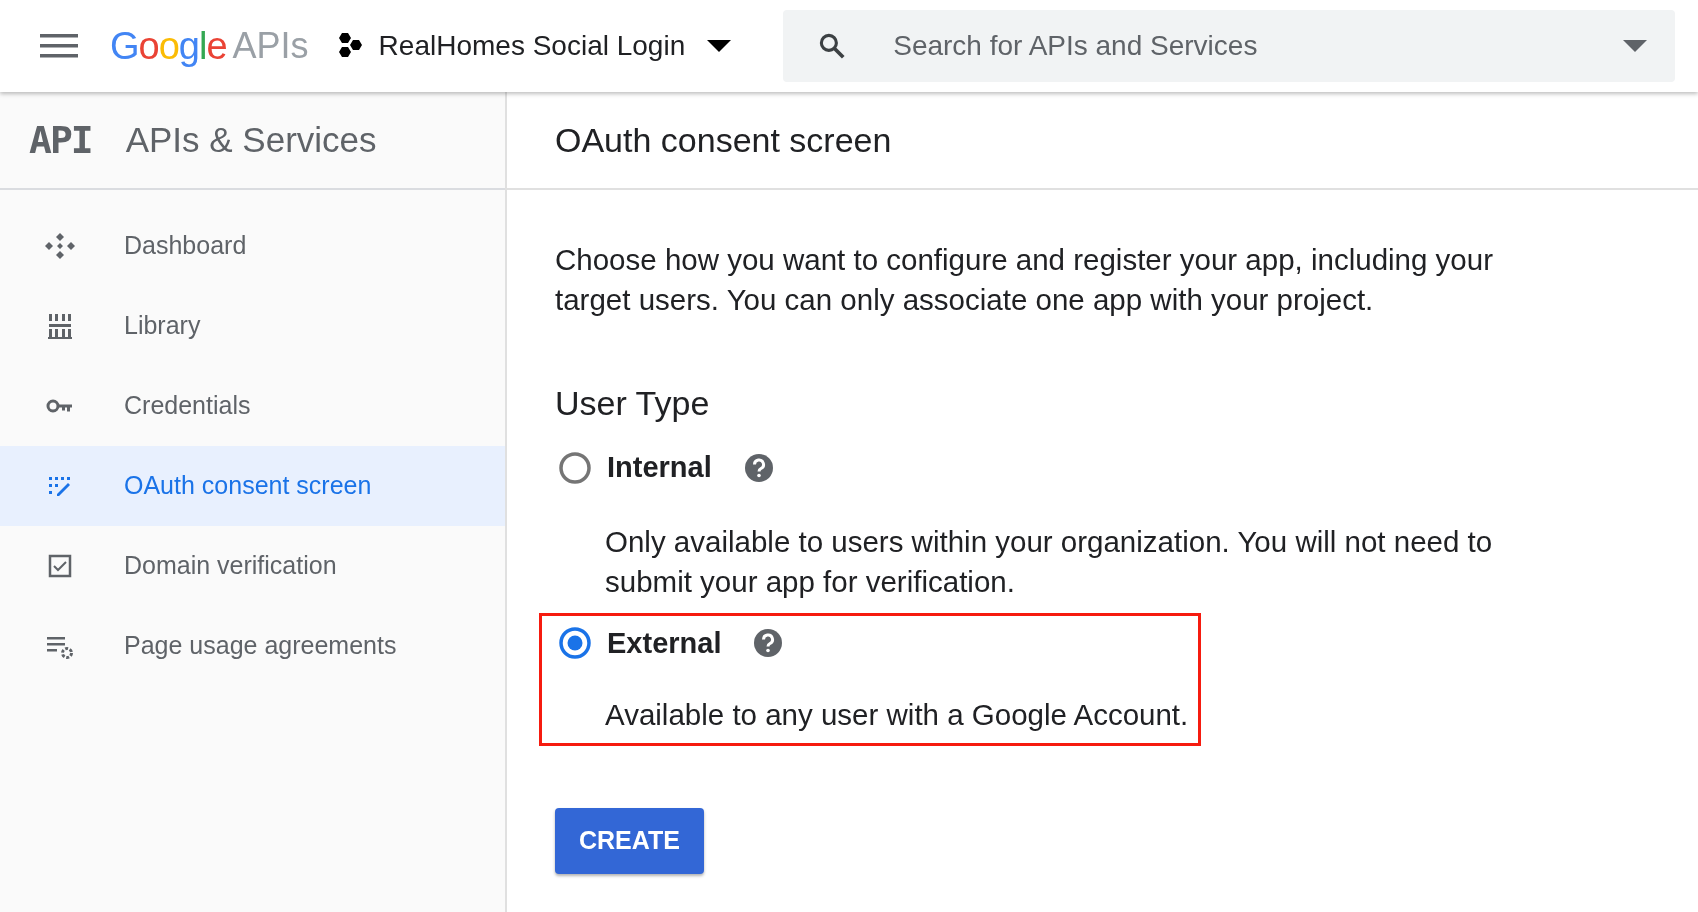 The image size is (1698, 912). Describe the element at coordinates (633, 403) in the screenshot. I see `section-heading: User Type` at that location.